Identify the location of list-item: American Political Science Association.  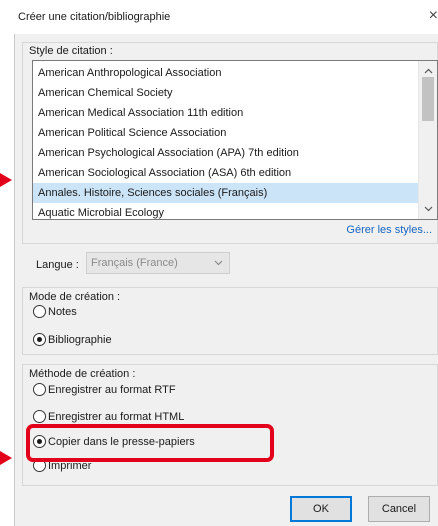
(225, 133).